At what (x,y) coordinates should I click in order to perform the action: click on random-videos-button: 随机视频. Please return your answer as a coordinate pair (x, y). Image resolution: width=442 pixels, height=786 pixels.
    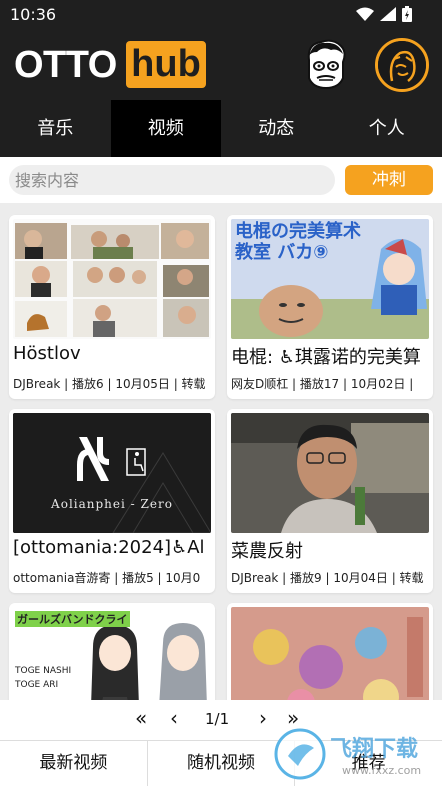
    Looking at the image, I should click on (222, 763).